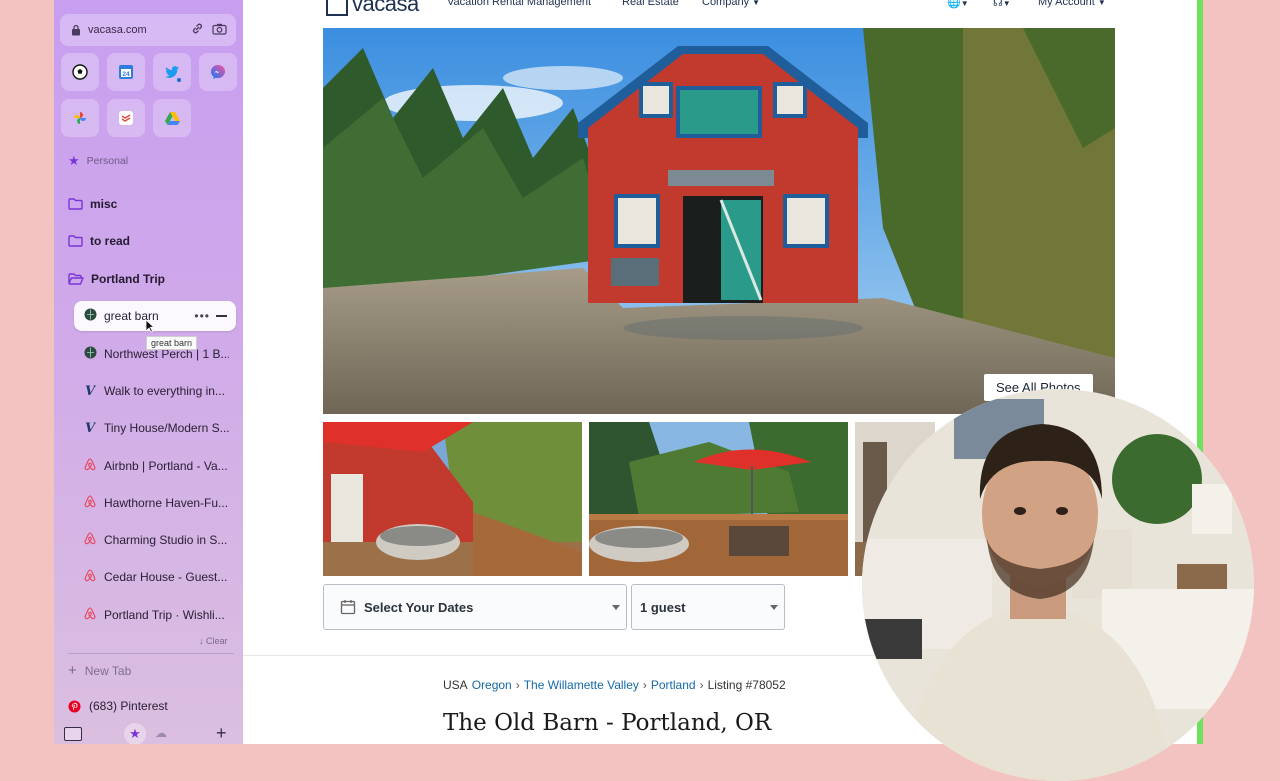 The height and width of the screenshot is (781, 1280). I want to click on library-icon, so click(73, 734).